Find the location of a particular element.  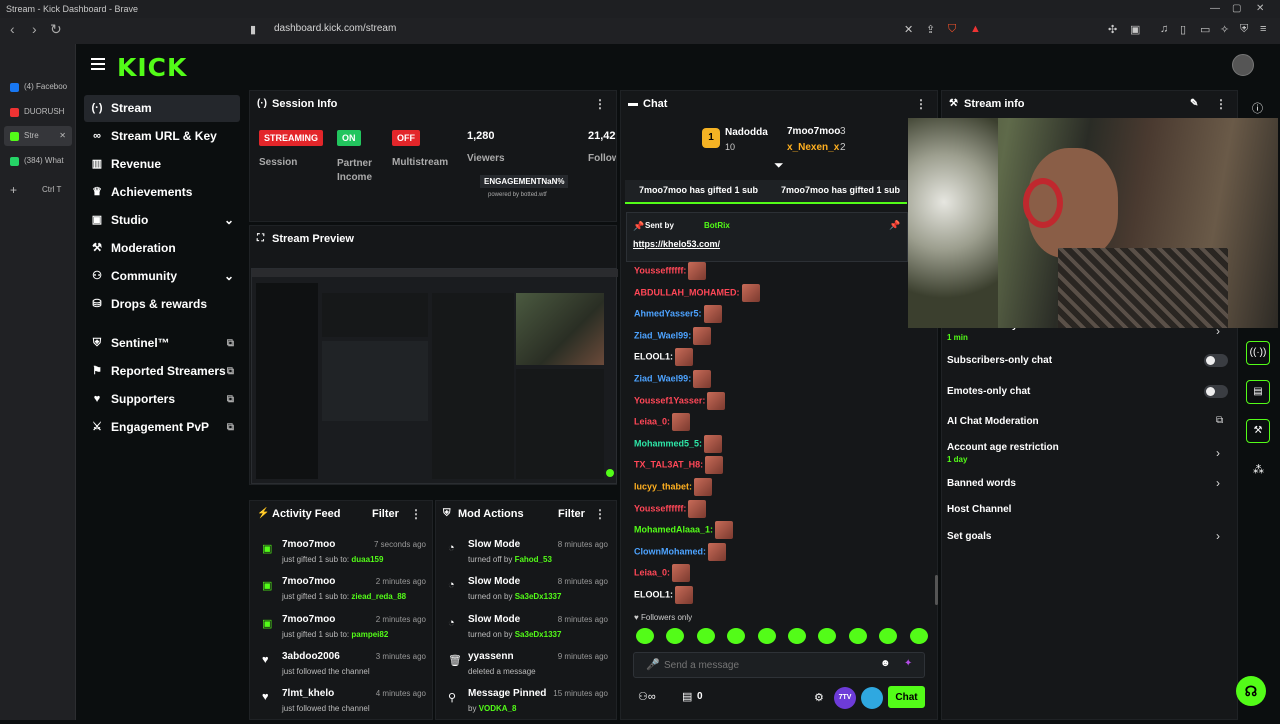

powered-by: powered by botted.wtf is located at coordinates (517, 195).